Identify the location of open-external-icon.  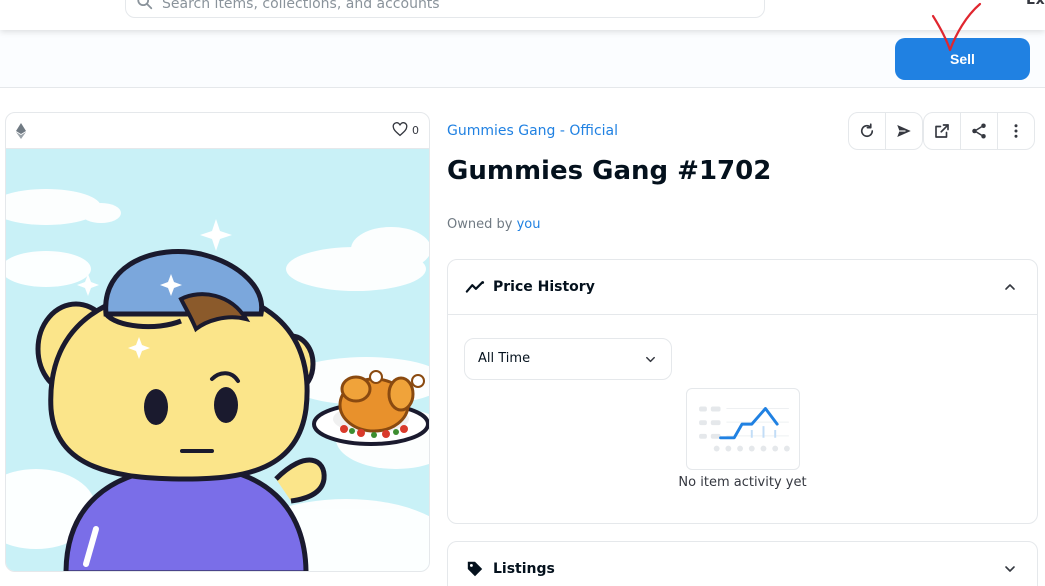
(942, 131).